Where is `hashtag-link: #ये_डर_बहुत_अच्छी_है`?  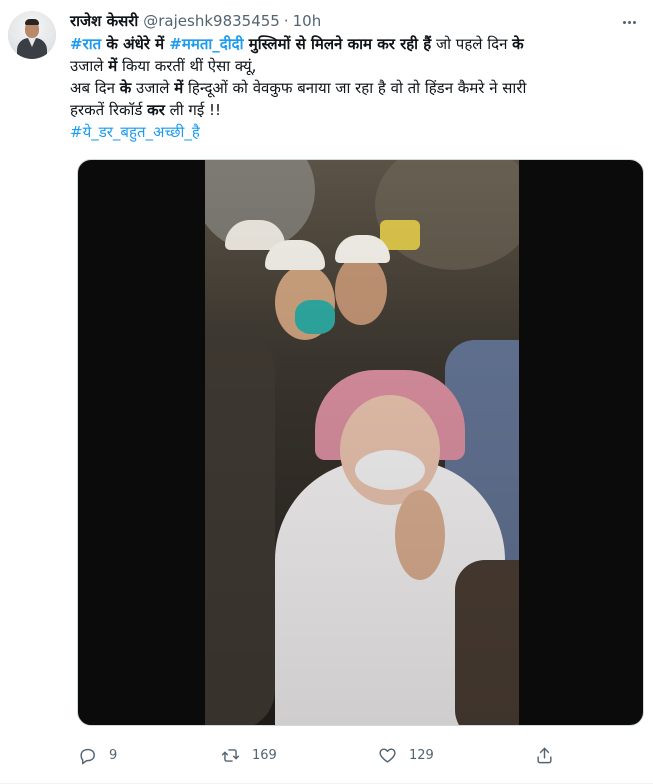
hashtag-link: #ये_डर_बहुत_अच्छी_है is located at coordinates (135, 132).